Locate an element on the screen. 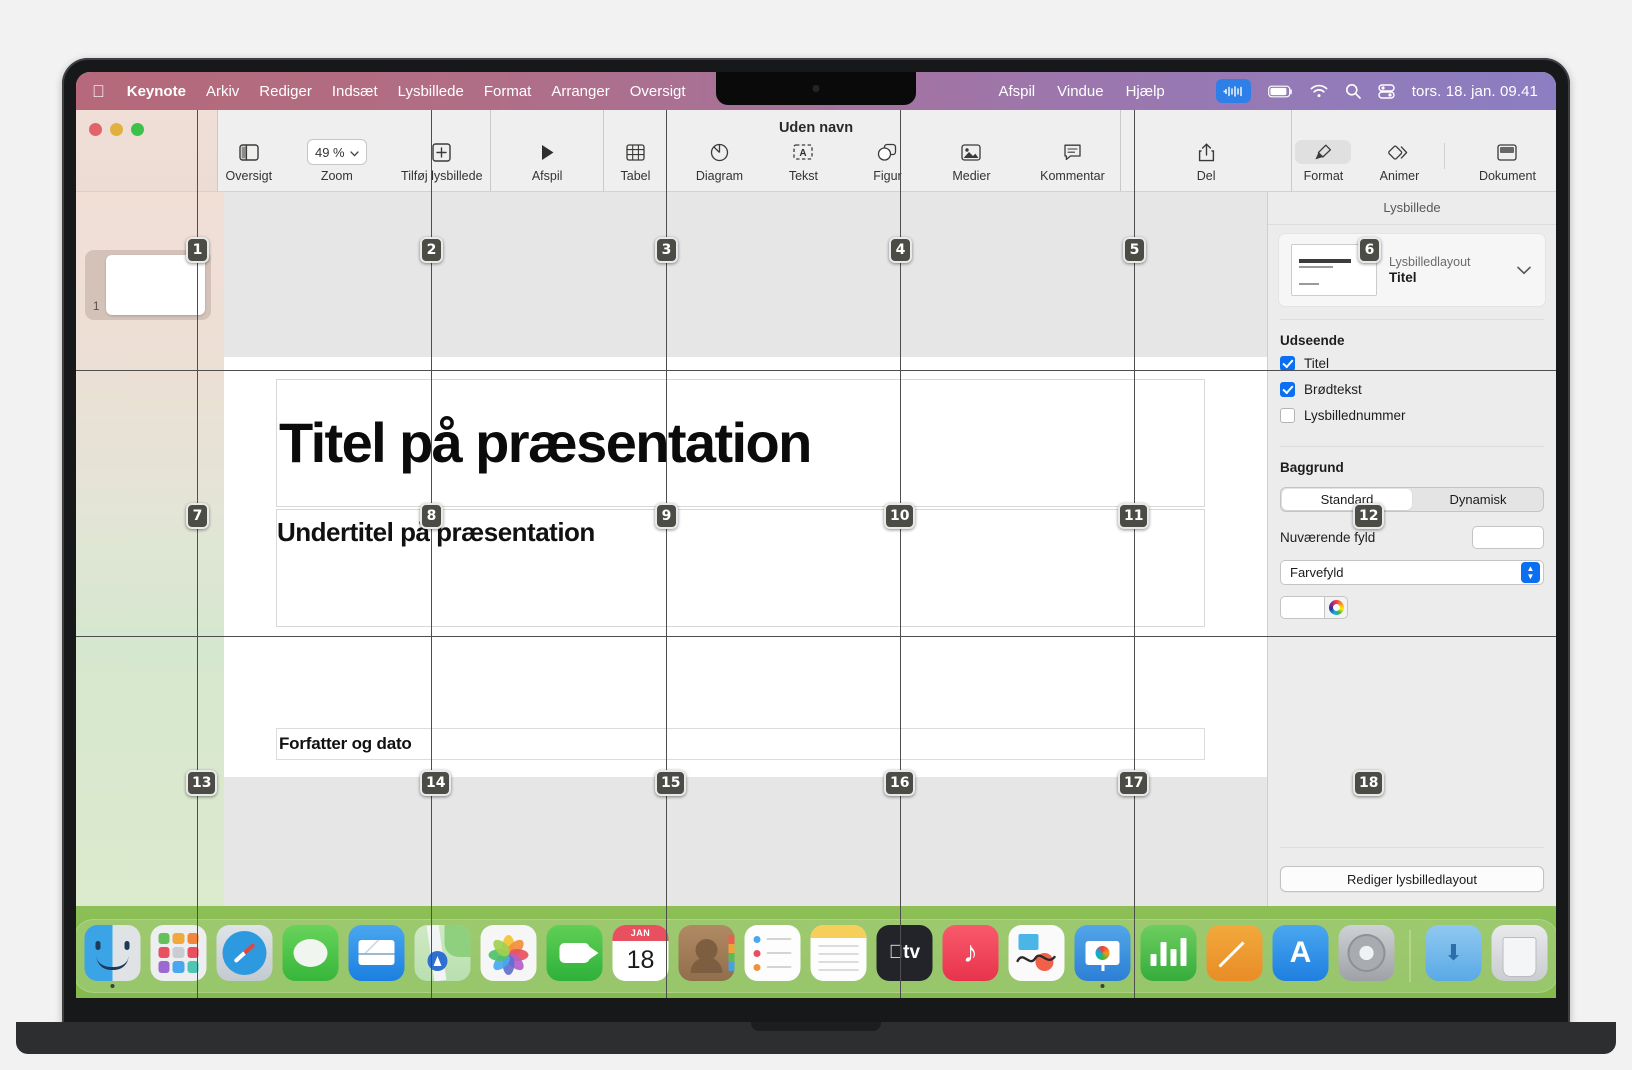  menu-afspil: Afspil is located at coordinates (1016, 91).